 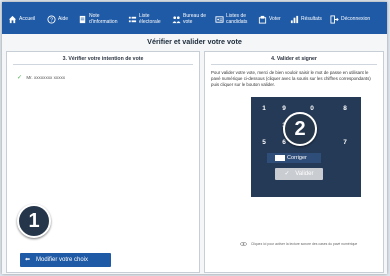 I want to click on nav-label-accueil: Accueil, so click(x=27, y=19).